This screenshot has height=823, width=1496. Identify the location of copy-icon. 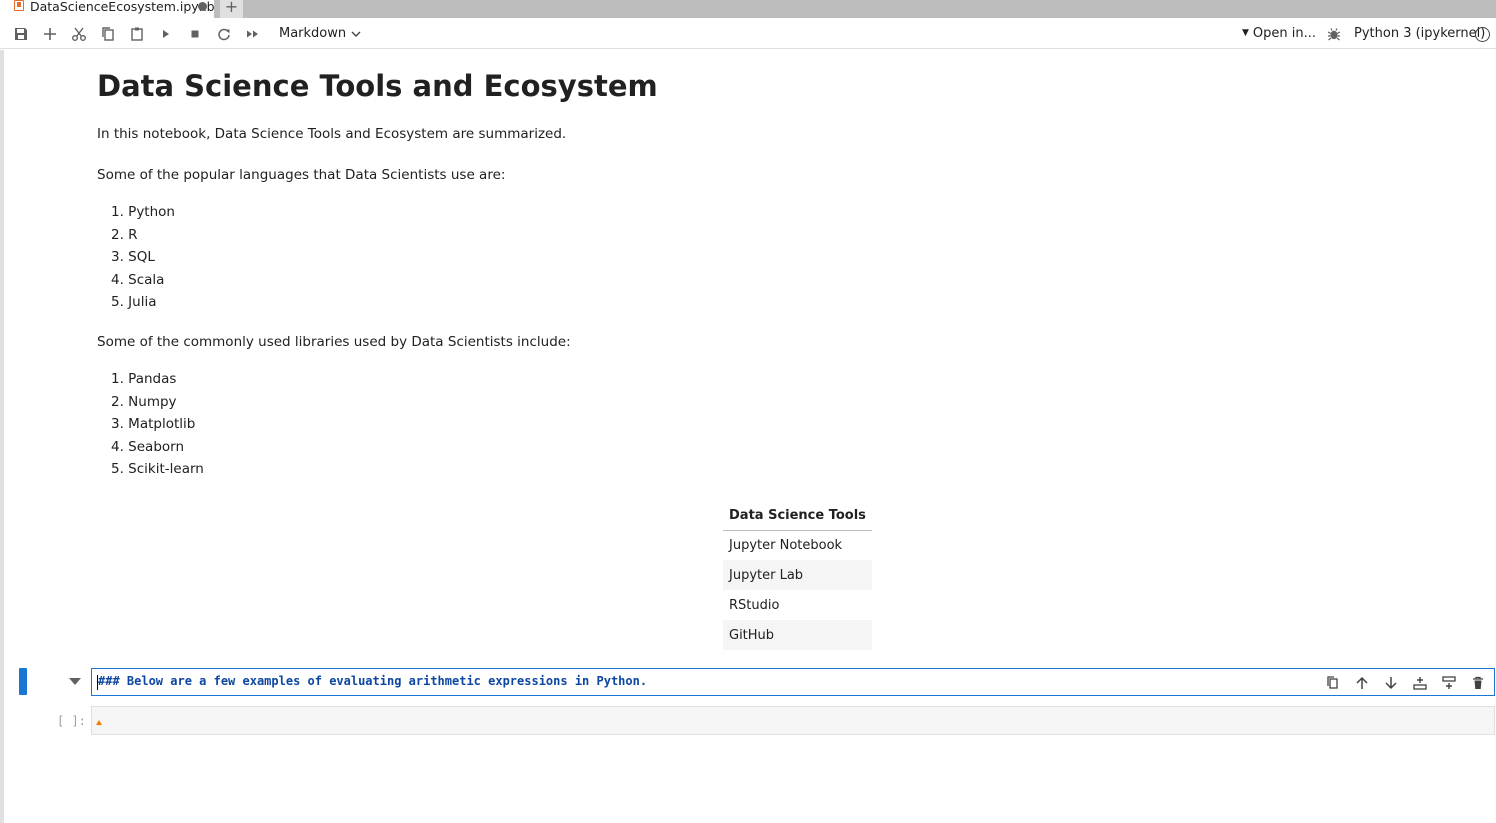
(108, 34).